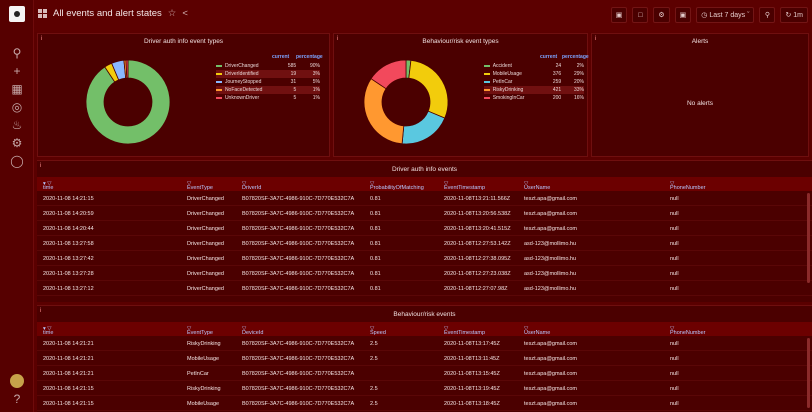  Describe the element at coordinates (640, 15) in the screenshot. I see `save-button: □` at that location.